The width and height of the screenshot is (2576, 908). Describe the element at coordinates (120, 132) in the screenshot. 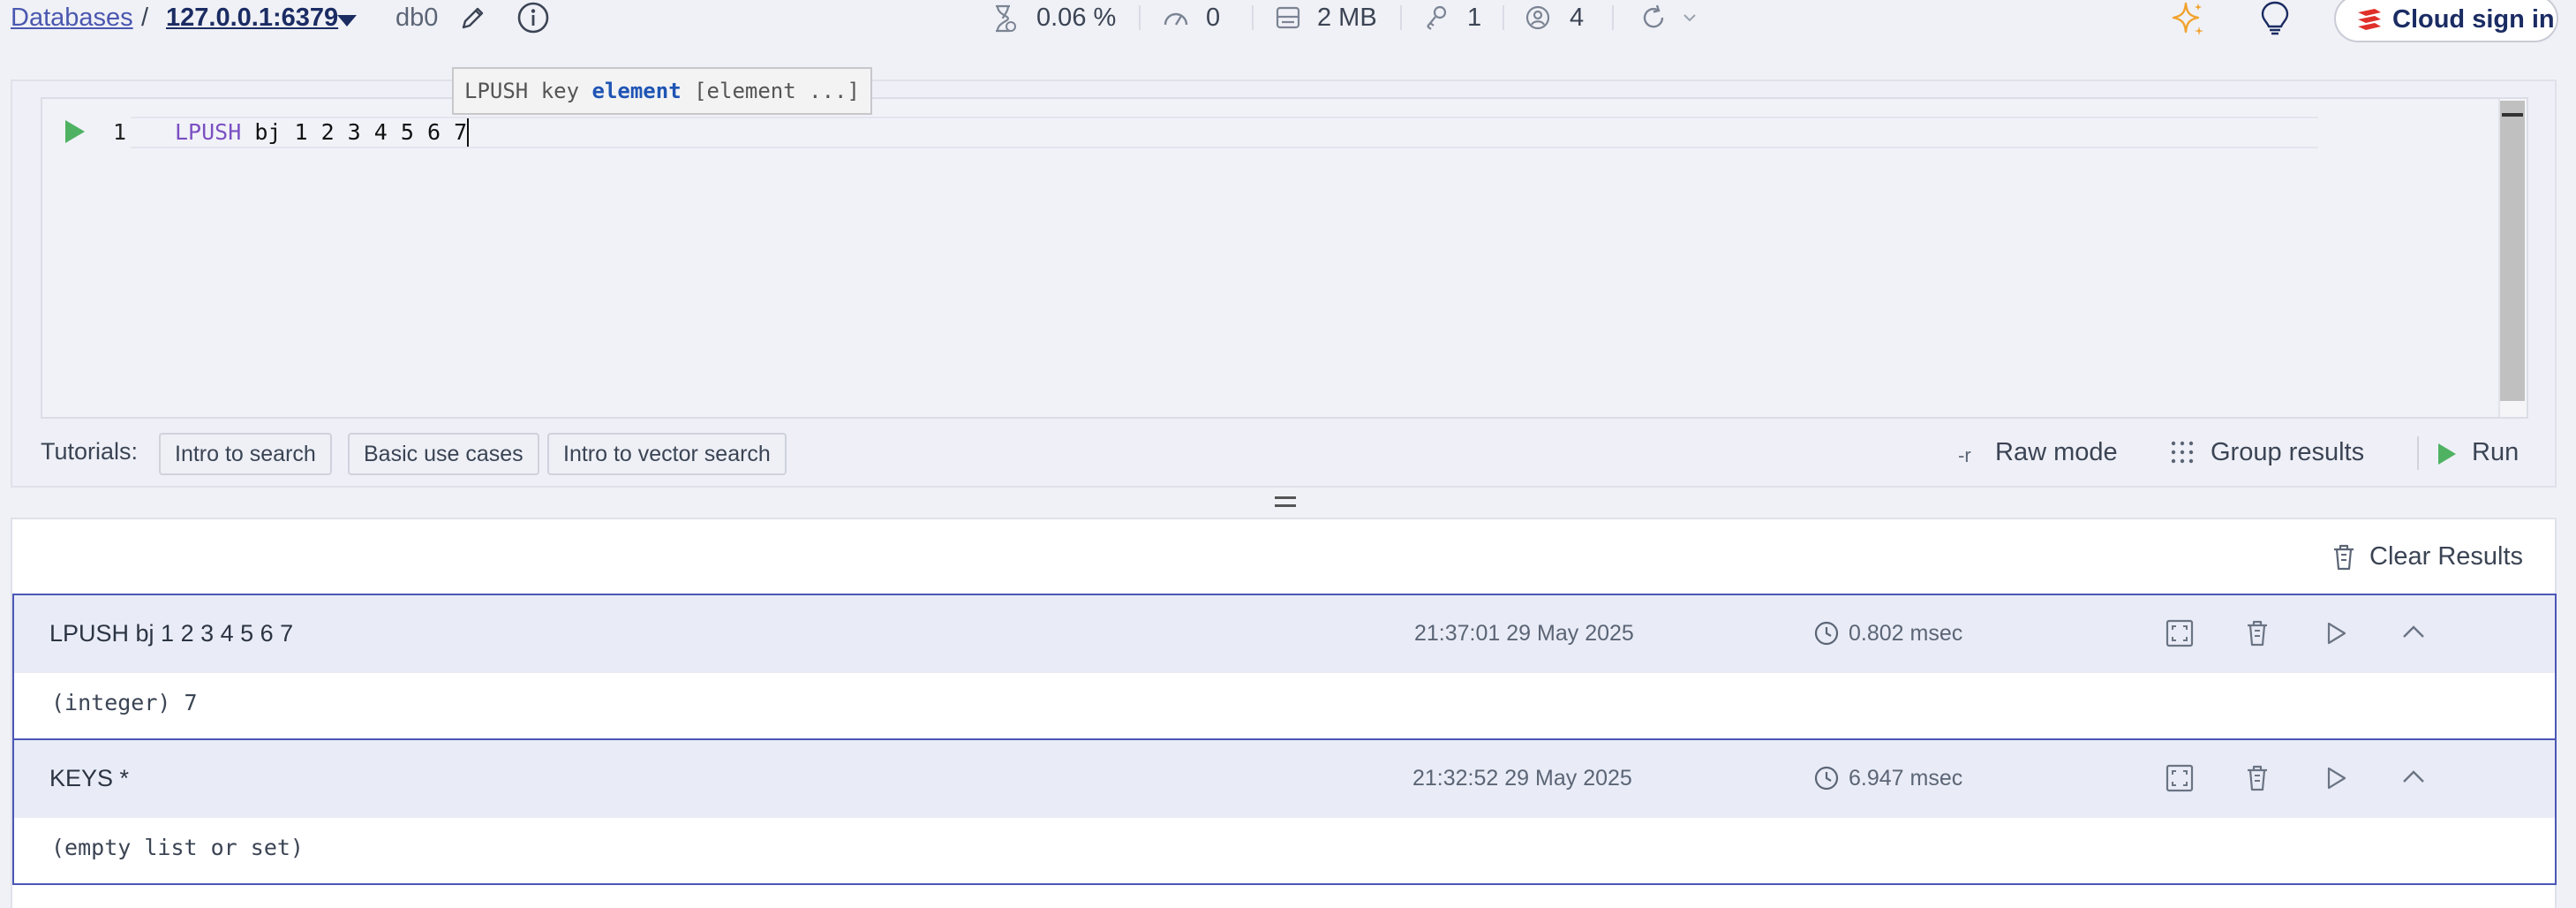

I see `line-number: 1` at that location.